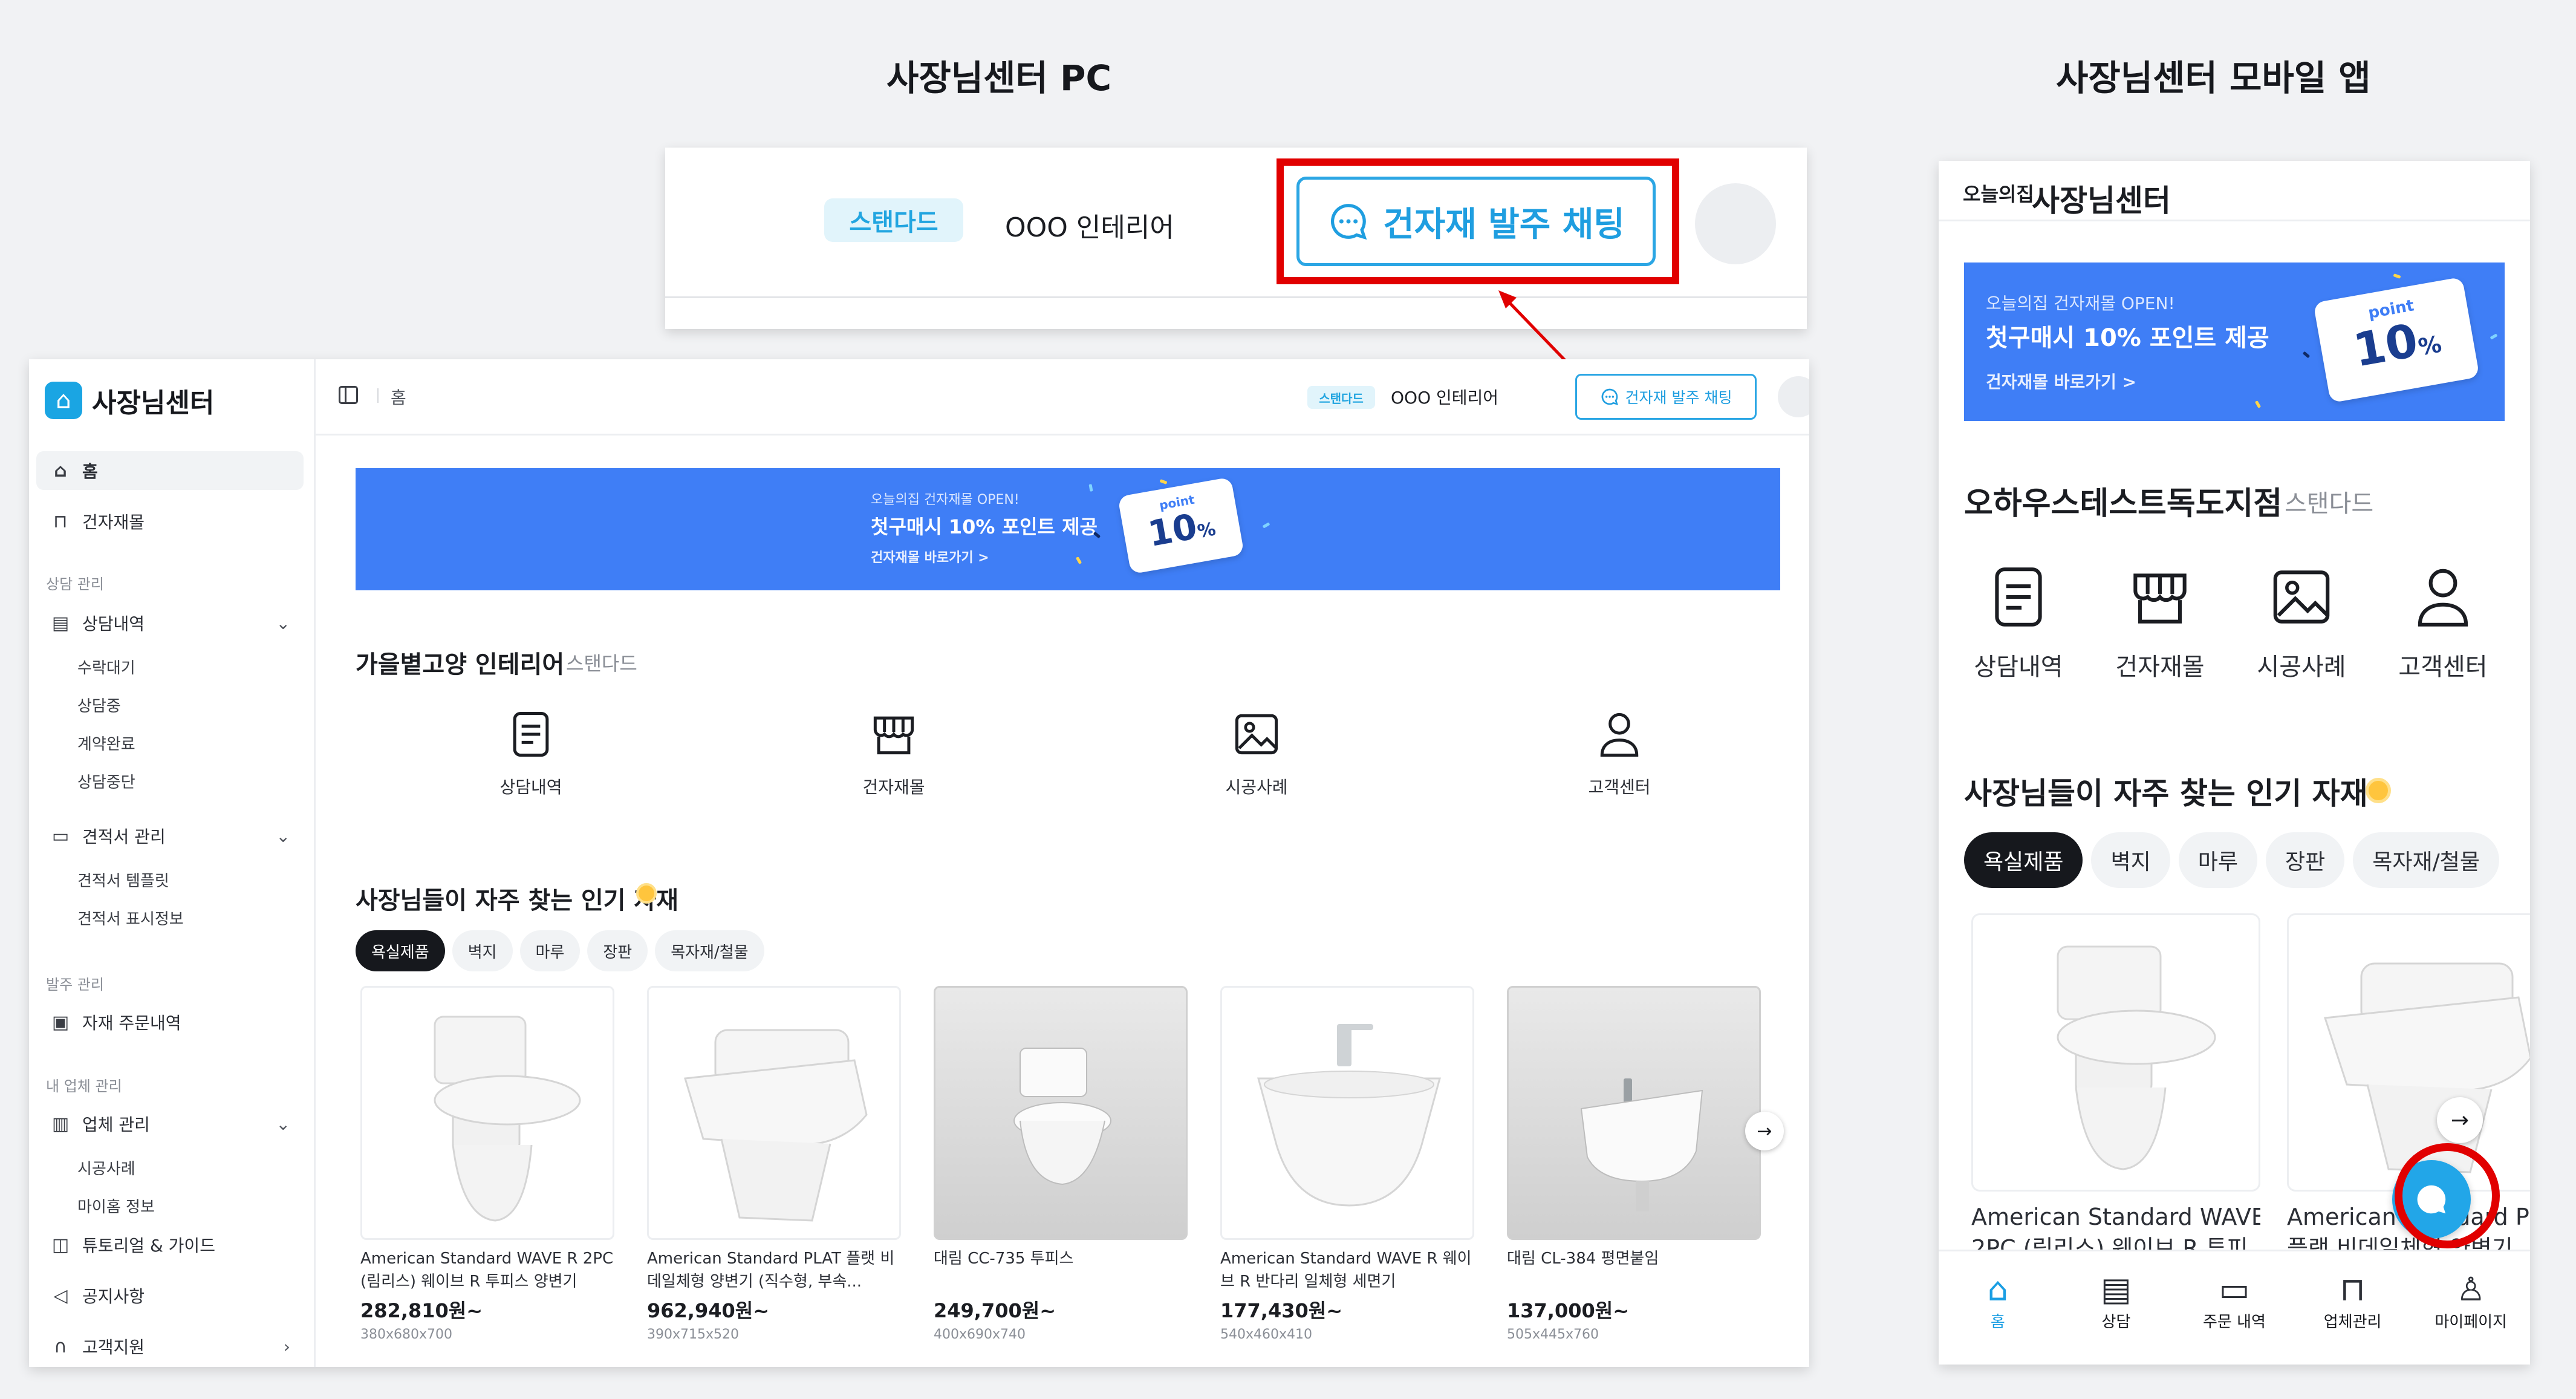 The height and width of the screenshot is (1399, 2576). Describe the element at coordinates (60, 1346) in the screenshot. I see `headset-icon: ∩` at that location.